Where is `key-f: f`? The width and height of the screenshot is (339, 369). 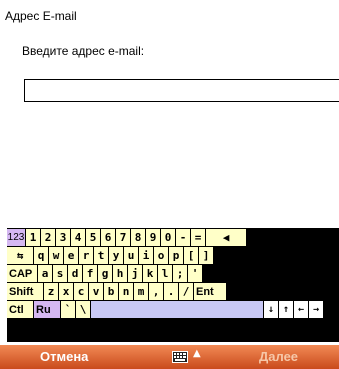 key-f: f is located at coordinates (90, 273).